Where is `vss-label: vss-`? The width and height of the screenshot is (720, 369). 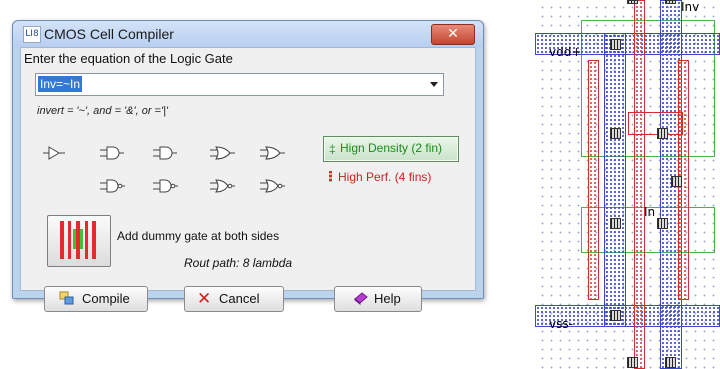 vss-label: vss- is located at coordinates (561, 324).